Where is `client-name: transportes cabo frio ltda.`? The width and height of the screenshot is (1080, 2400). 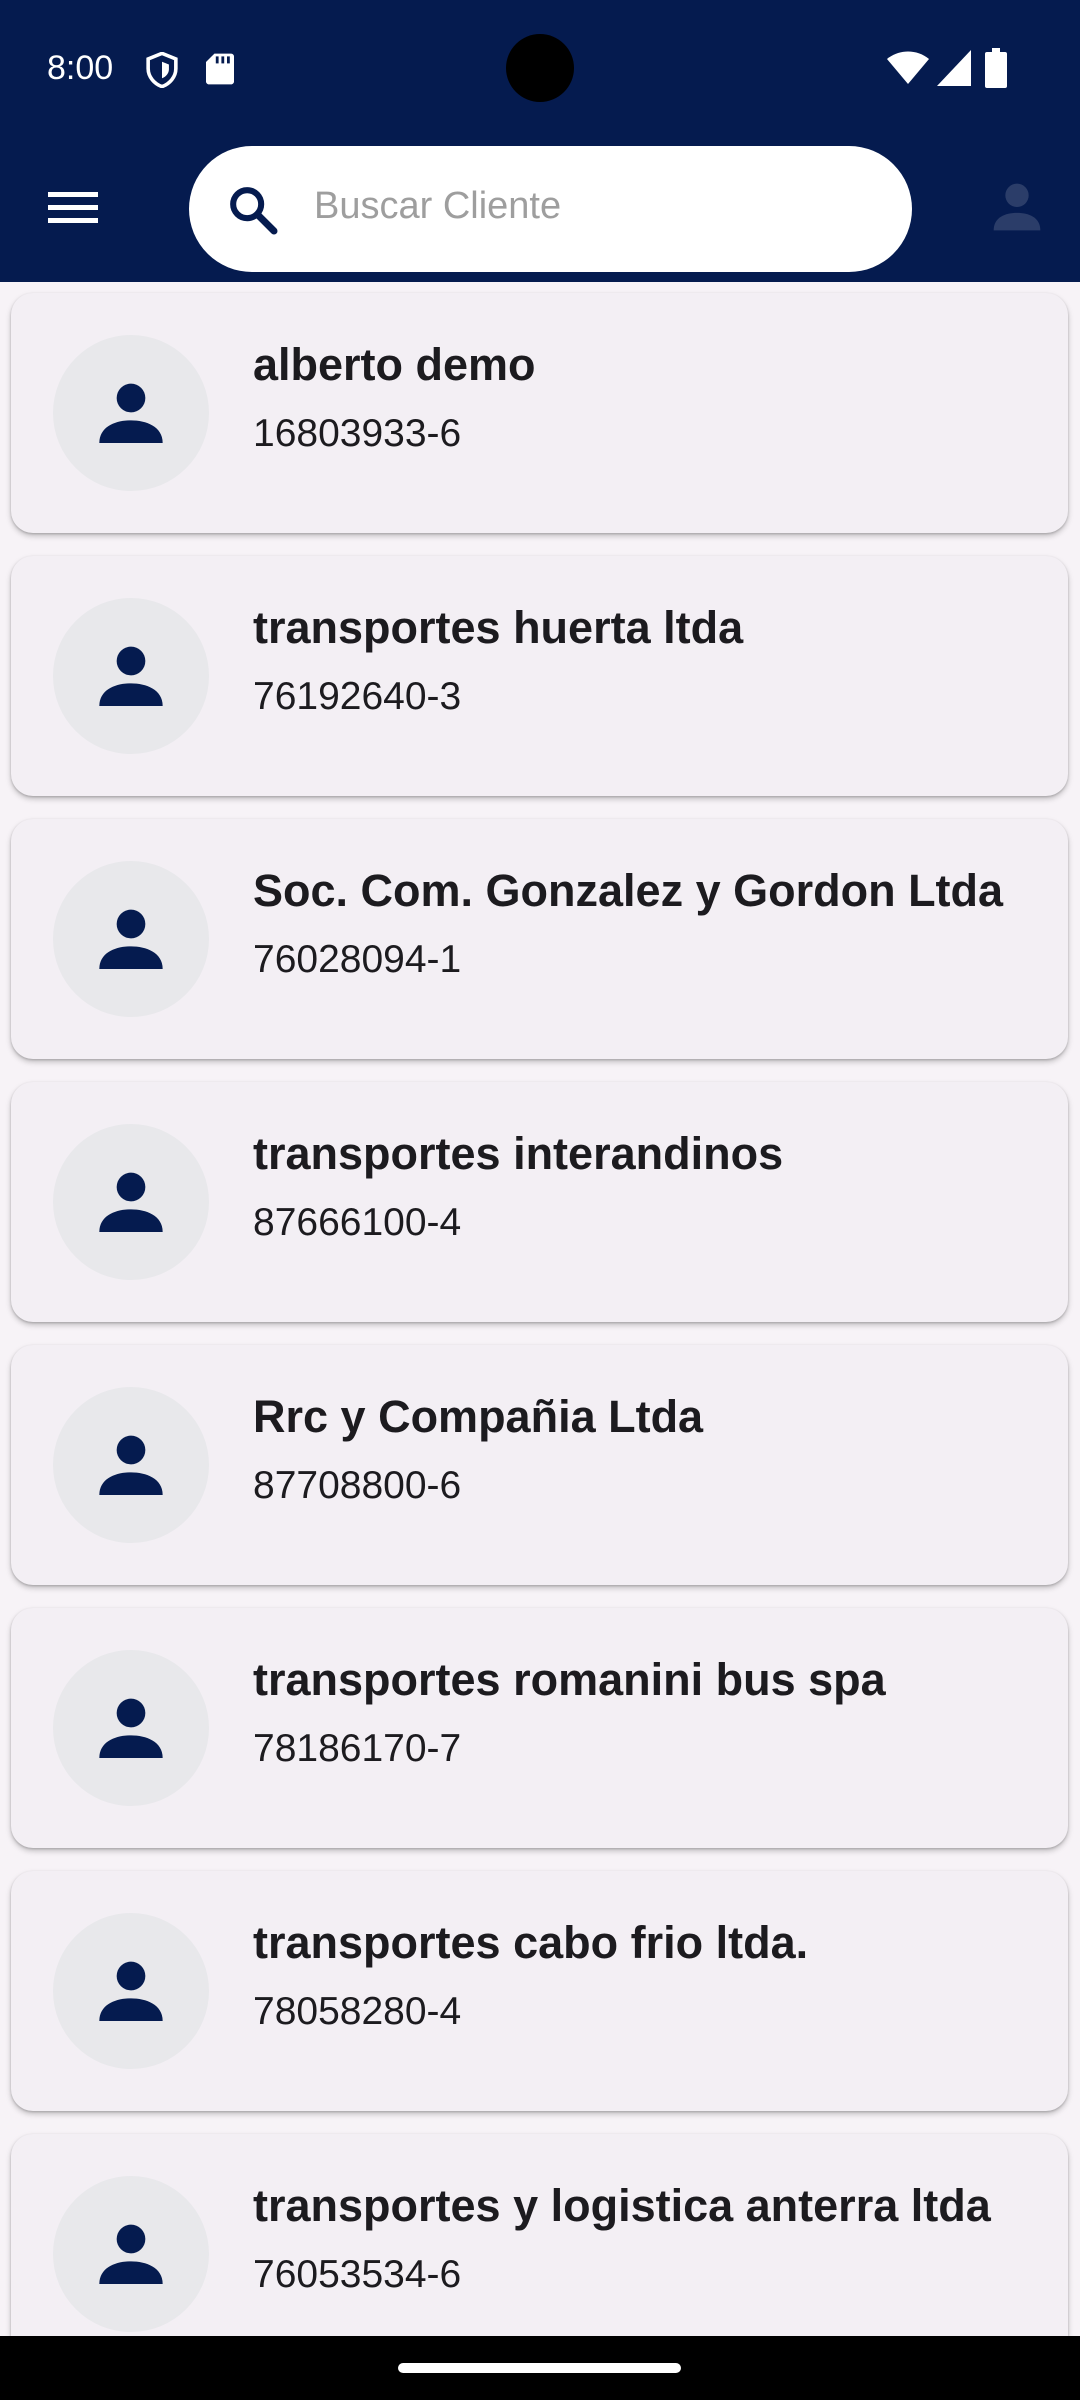
client-name: transportes cabo frio ltda. is located at coordinates (531, 1942).